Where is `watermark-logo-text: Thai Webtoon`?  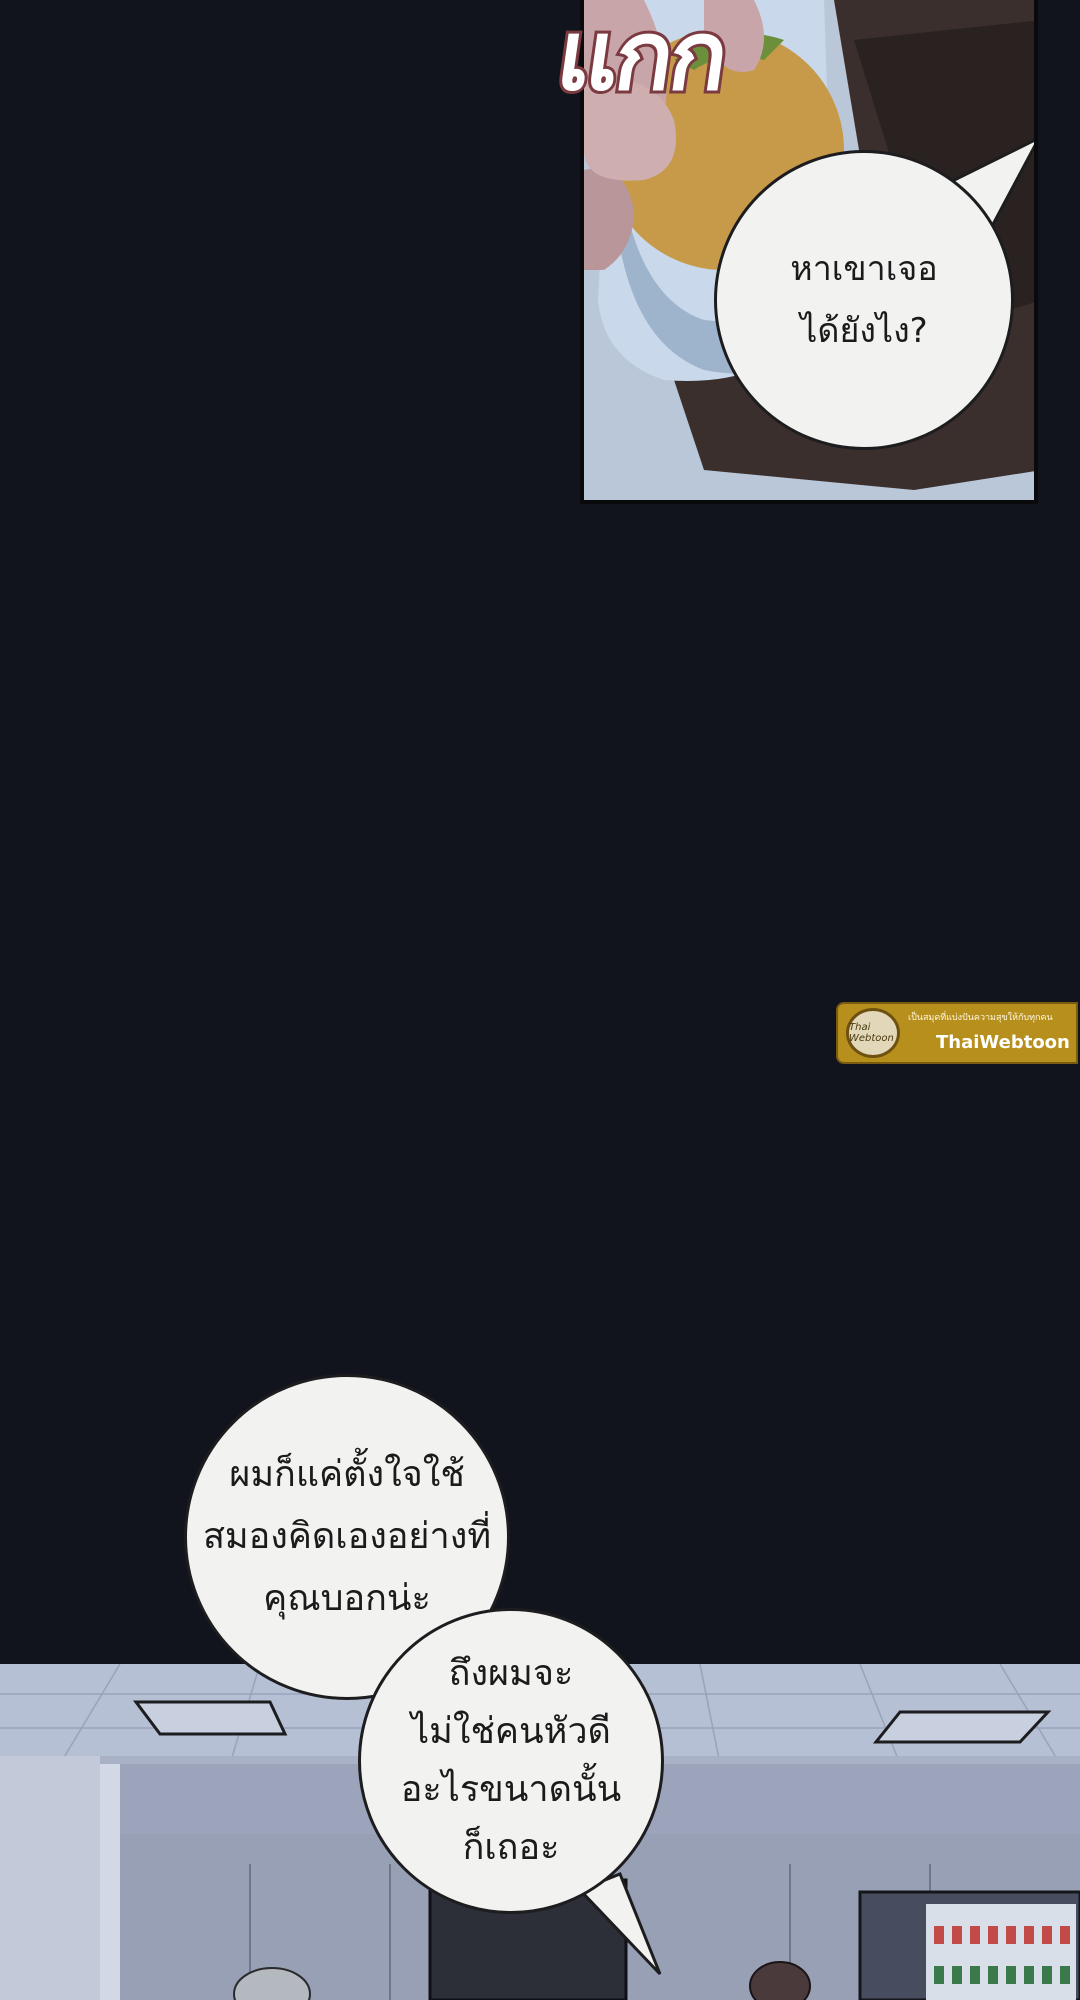
watermark-logo-text: Thai Webtoon is located at coordinates (871, 1033).